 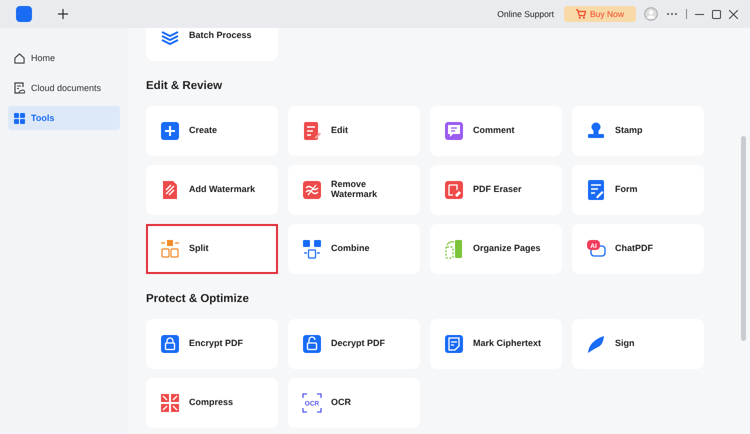 I want to click on document-mark-icon, so click(x=454, y=344).